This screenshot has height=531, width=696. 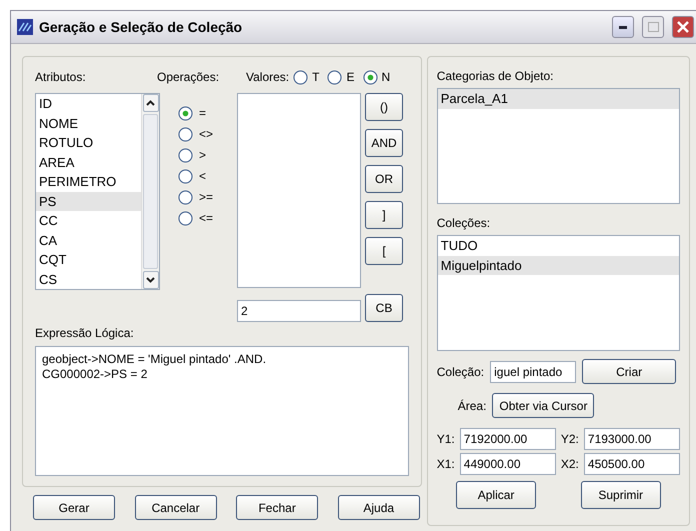 I want to click on scrollbar-thumb, so click(x=150, y=191).